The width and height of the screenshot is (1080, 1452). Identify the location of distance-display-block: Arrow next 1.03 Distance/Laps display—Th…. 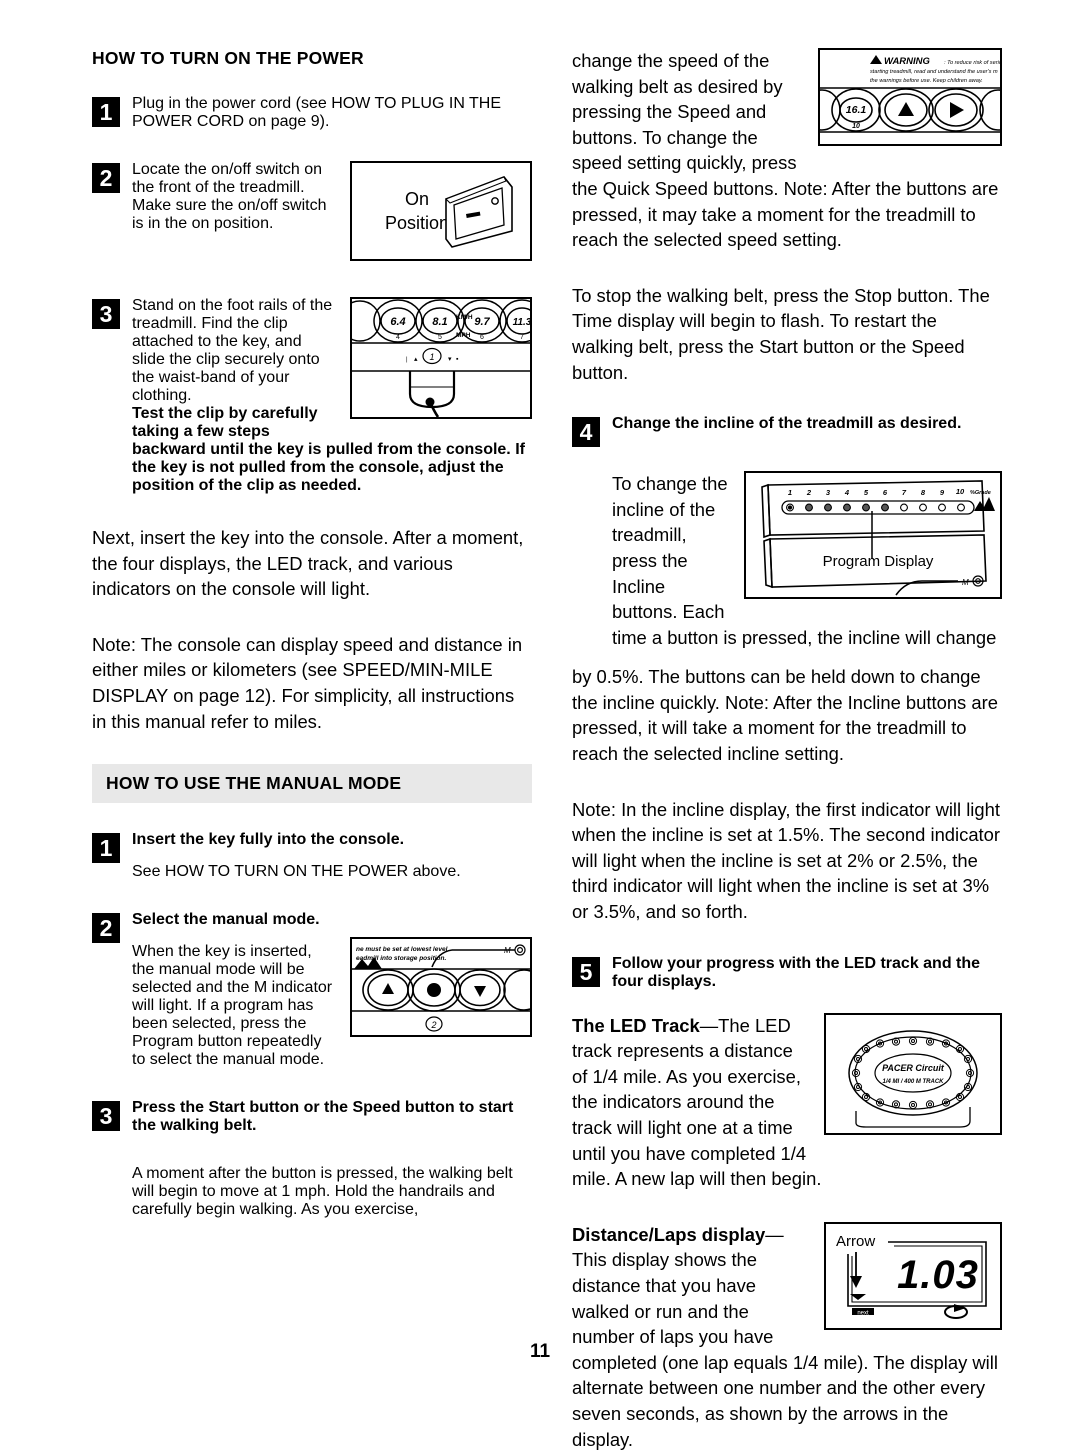
(787, 1336).